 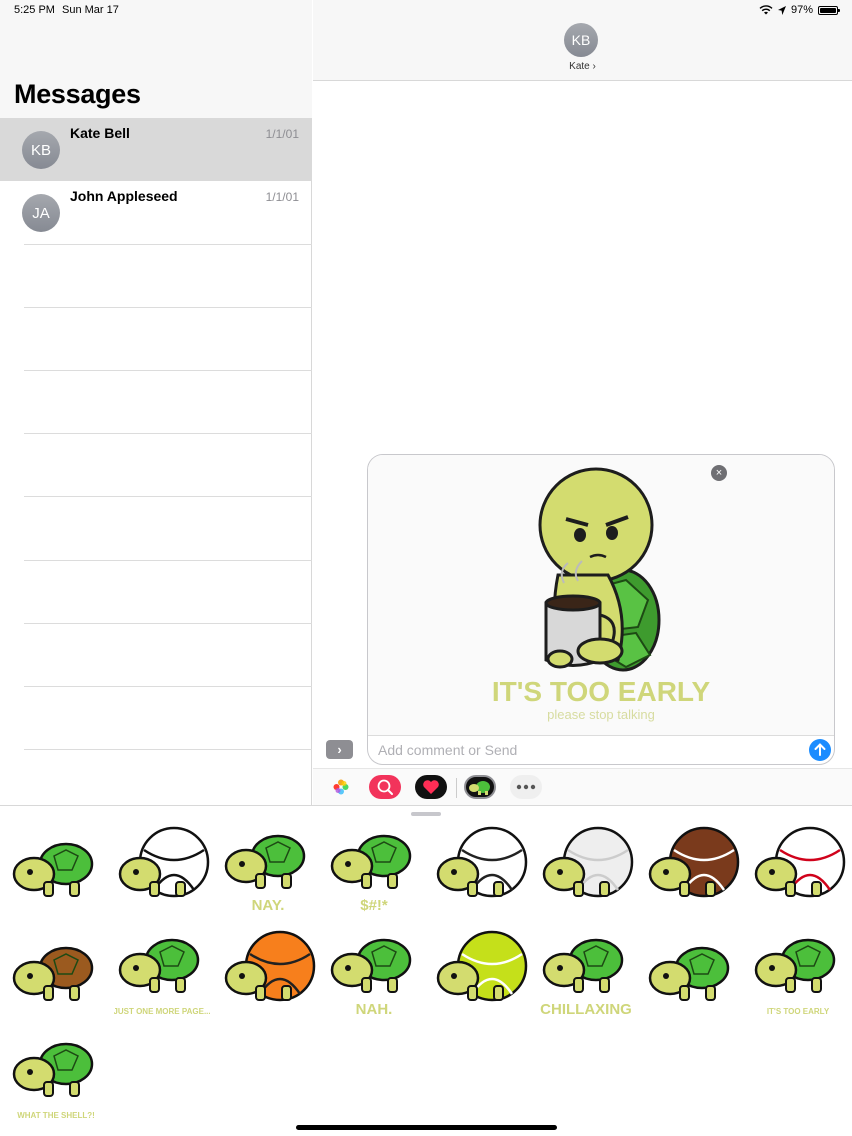 I want to click on turtle-icon, so click(x=479, y=788).